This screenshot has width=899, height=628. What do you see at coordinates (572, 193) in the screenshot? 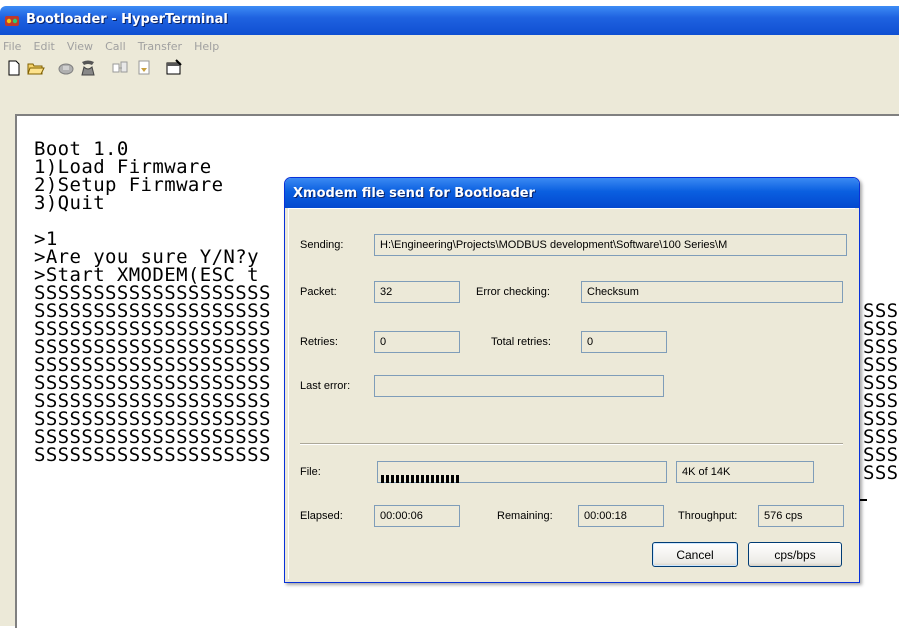
I see `dialog-titlebar: Xmodem file send for Bootloader` at bounding box center [572, 193].